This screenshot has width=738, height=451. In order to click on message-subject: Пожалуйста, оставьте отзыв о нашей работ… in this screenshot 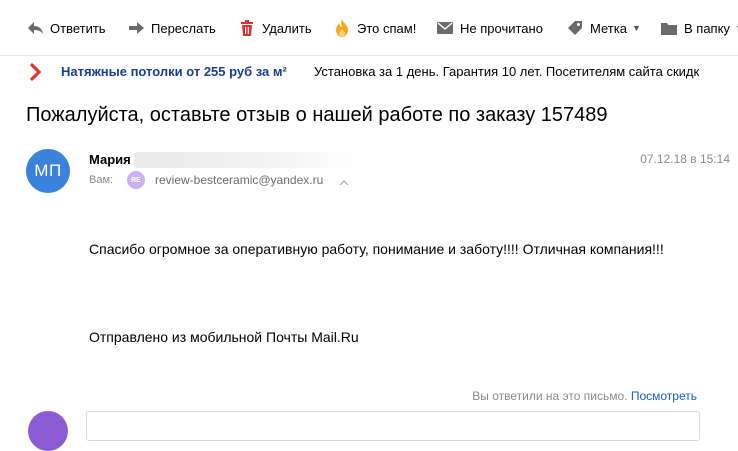, I will do `click(317, 115)`.